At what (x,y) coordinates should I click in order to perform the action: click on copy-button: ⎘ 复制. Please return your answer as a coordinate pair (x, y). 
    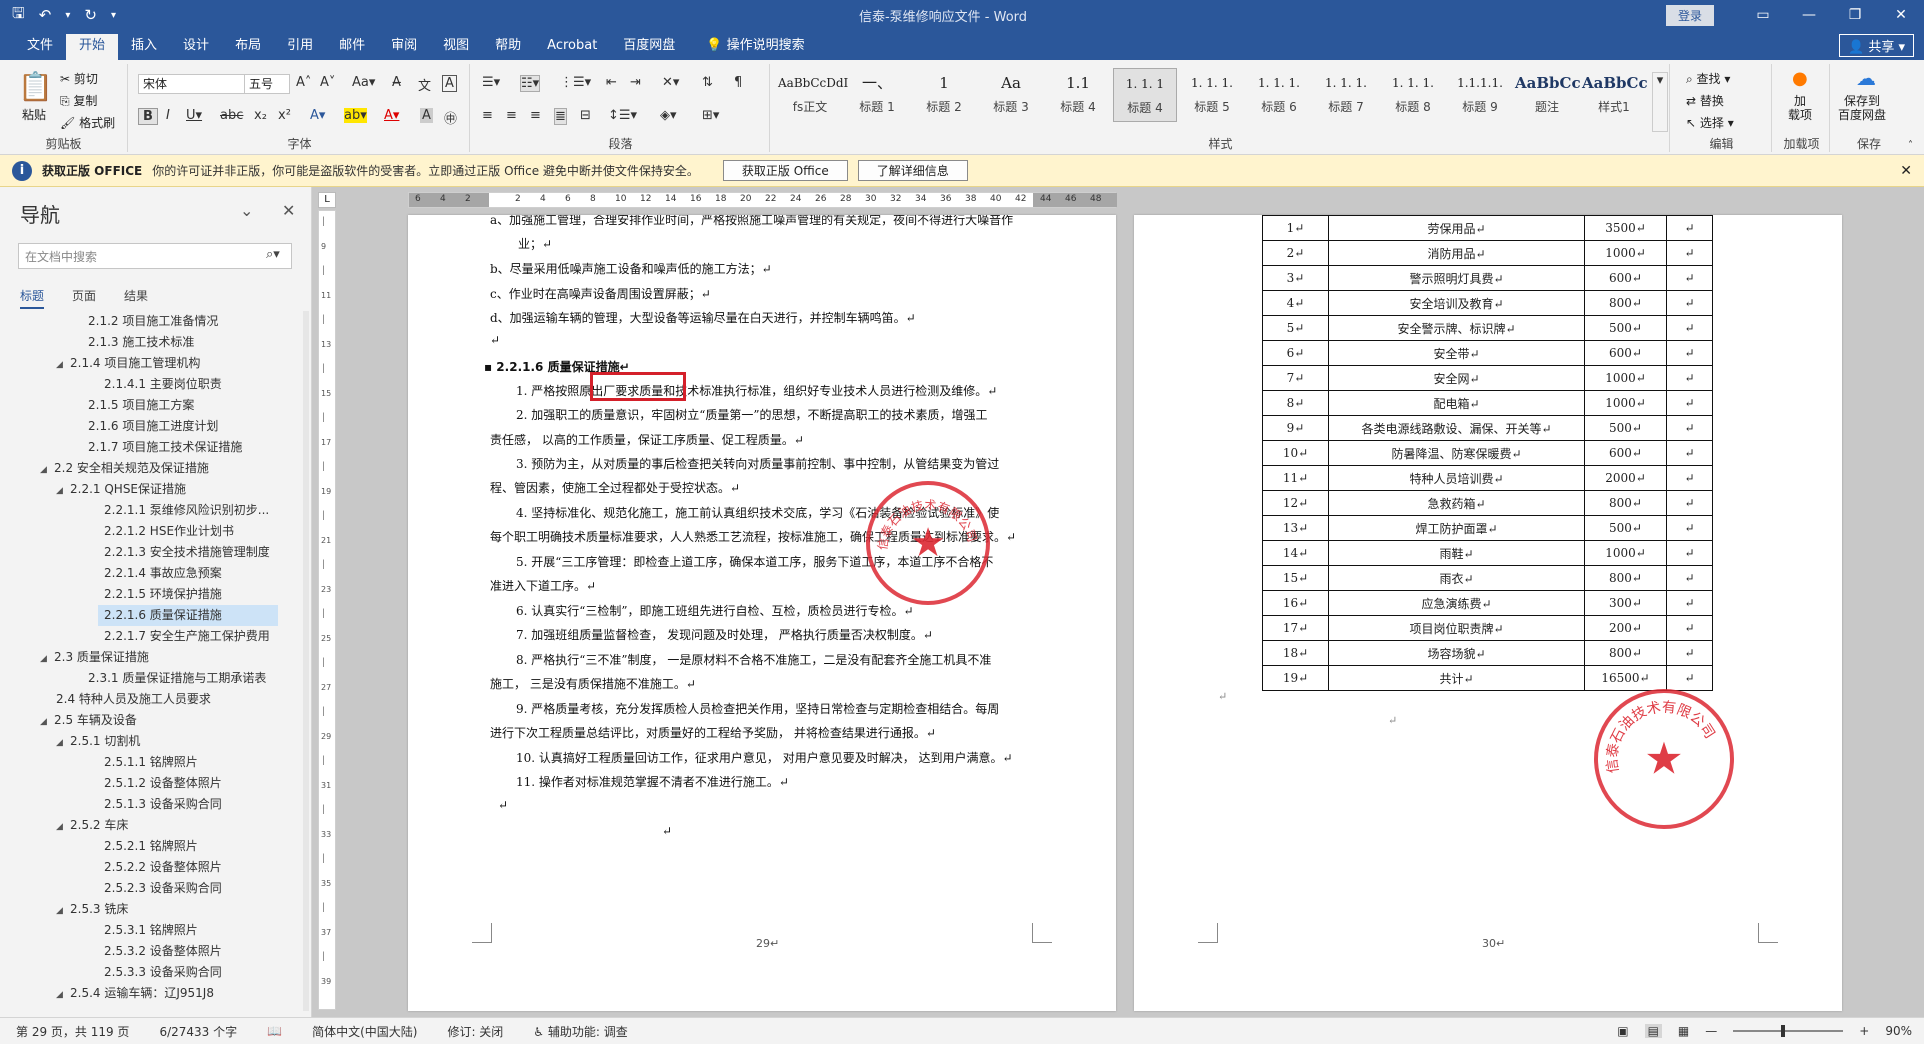
    Looking at the image, I should click on (78, 100).